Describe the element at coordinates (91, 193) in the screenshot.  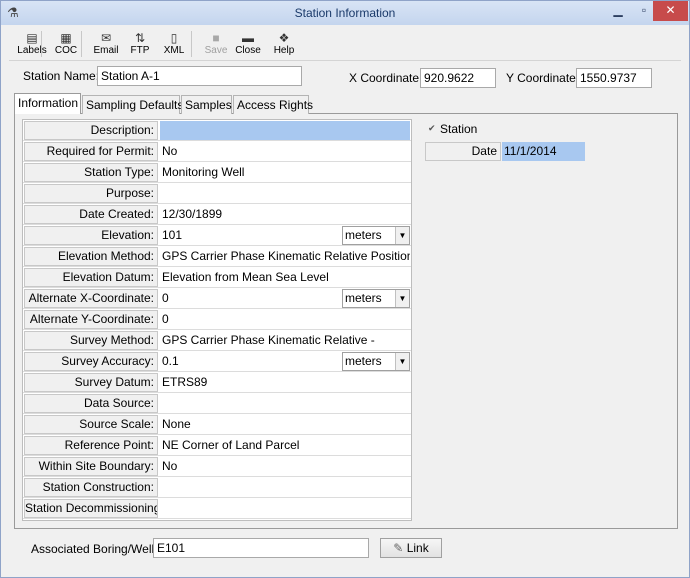
I see `property-label: Purpose:` at that location.